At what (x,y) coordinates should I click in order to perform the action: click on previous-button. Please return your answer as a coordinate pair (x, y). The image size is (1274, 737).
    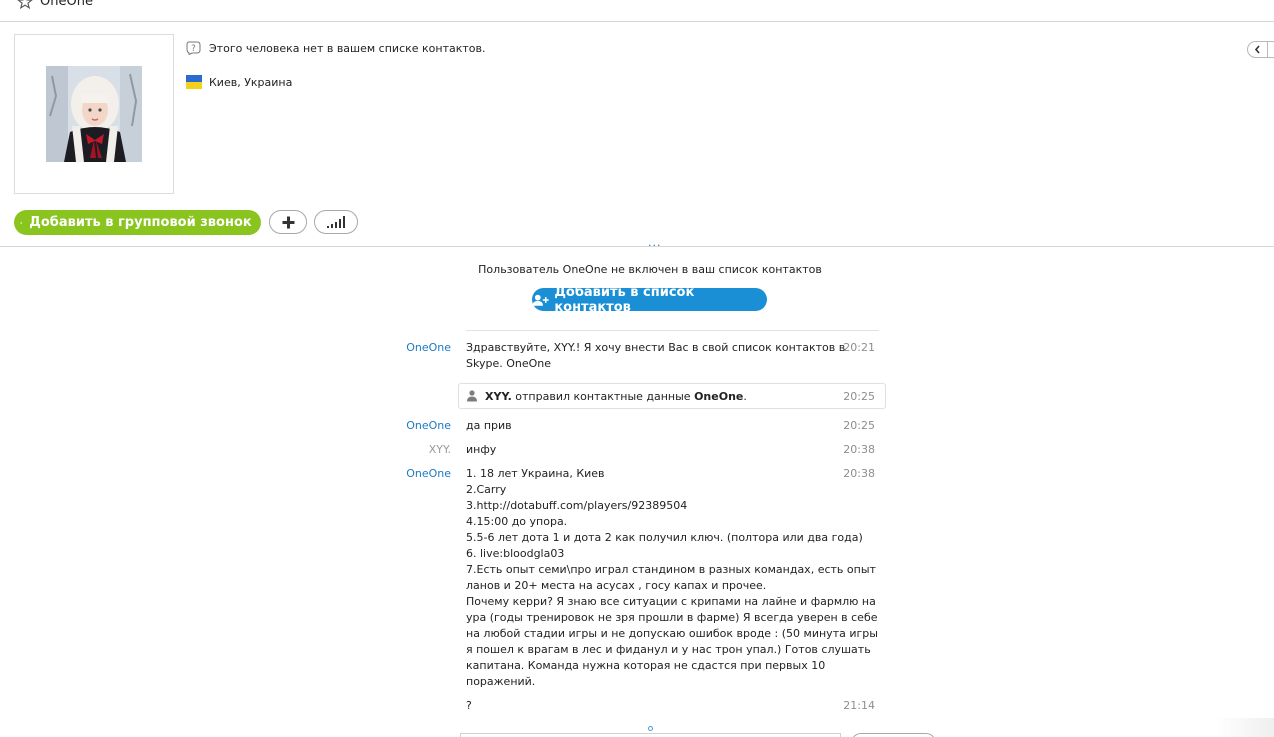
    Looking at the image, I should click on (1257, 49).